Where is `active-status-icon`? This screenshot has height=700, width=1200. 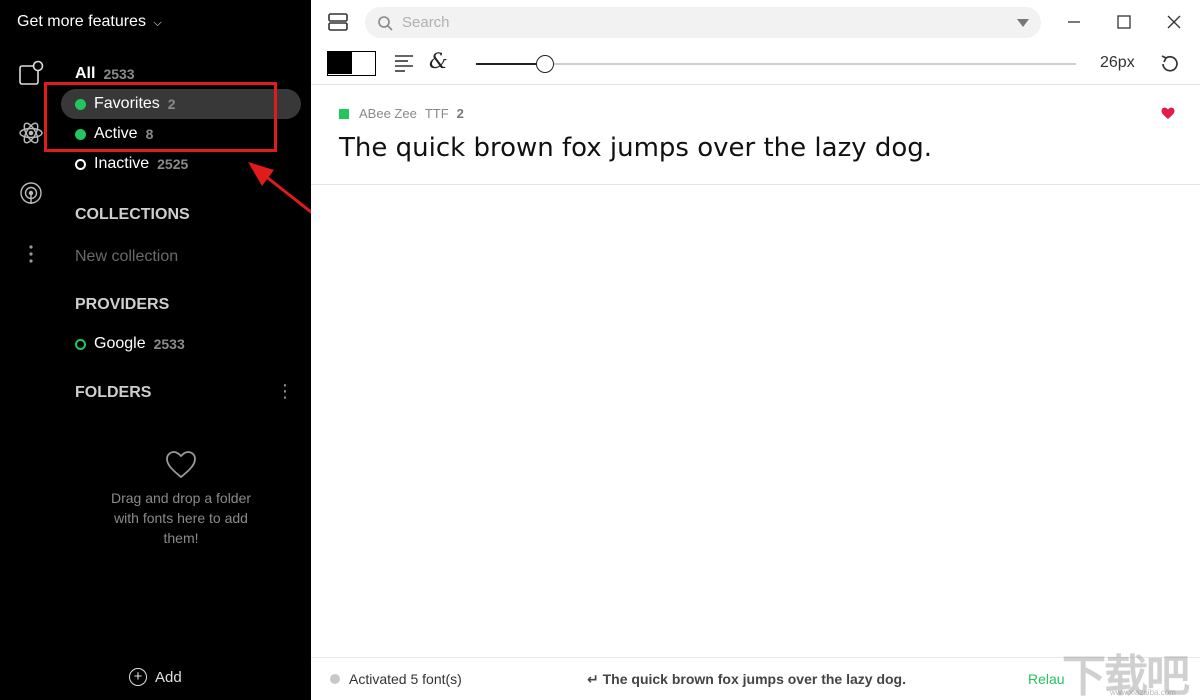 active-status-icon is located at coordinates (344, 113).